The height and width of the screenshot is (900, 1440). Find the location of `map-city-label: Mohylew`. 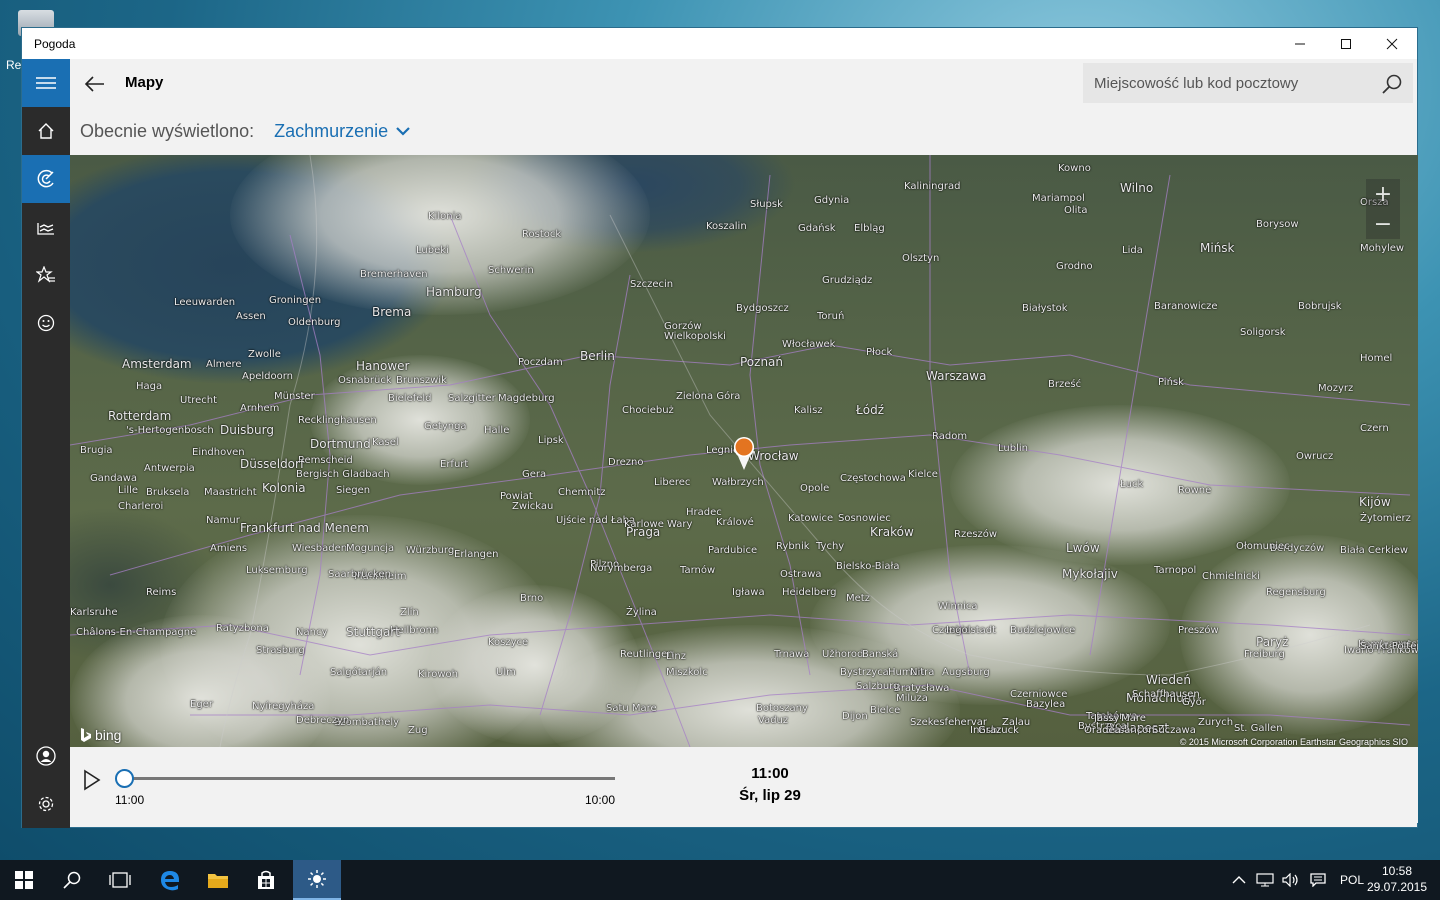

map-city-label: Mohylew is located at coordinates (1382, 248).